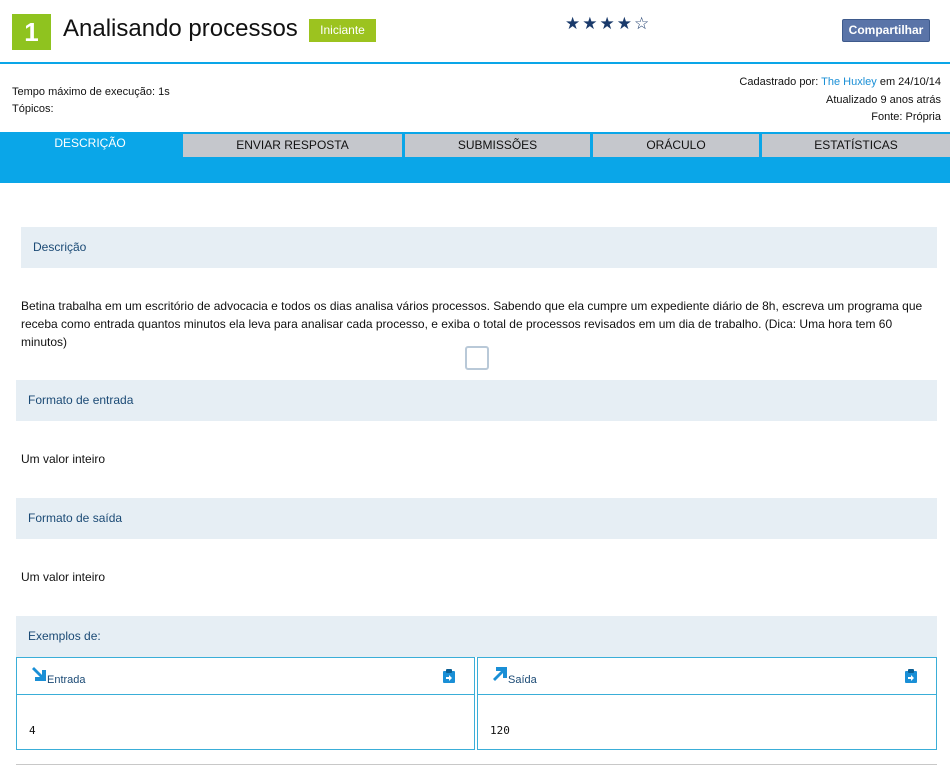 Image resolution: width=950 pixels, height=766 pixels. What do you see at coordinates (91, 101) in the screenshot?
I see `problem-meta-left: Tempo máximo de execução: 1s Tópicos:` at bounding box center [91, 101].